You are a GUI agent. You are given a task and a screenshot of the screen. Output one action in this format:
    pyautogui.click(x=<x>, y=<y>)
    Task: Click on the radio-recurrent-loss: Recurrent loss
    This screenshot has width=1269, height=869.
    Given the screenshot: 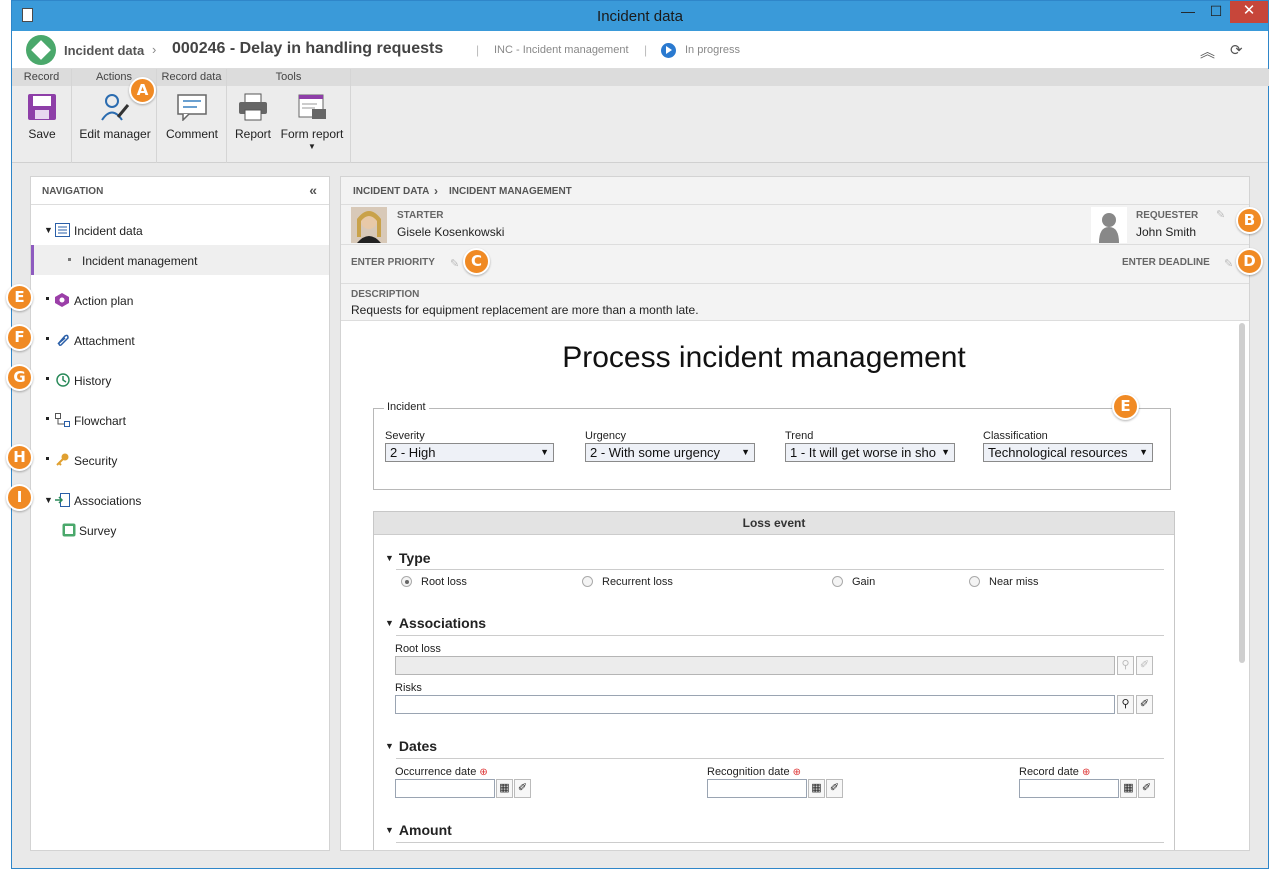 What is the action you would take?
    pyautogui.click(x=627, y=582)
    